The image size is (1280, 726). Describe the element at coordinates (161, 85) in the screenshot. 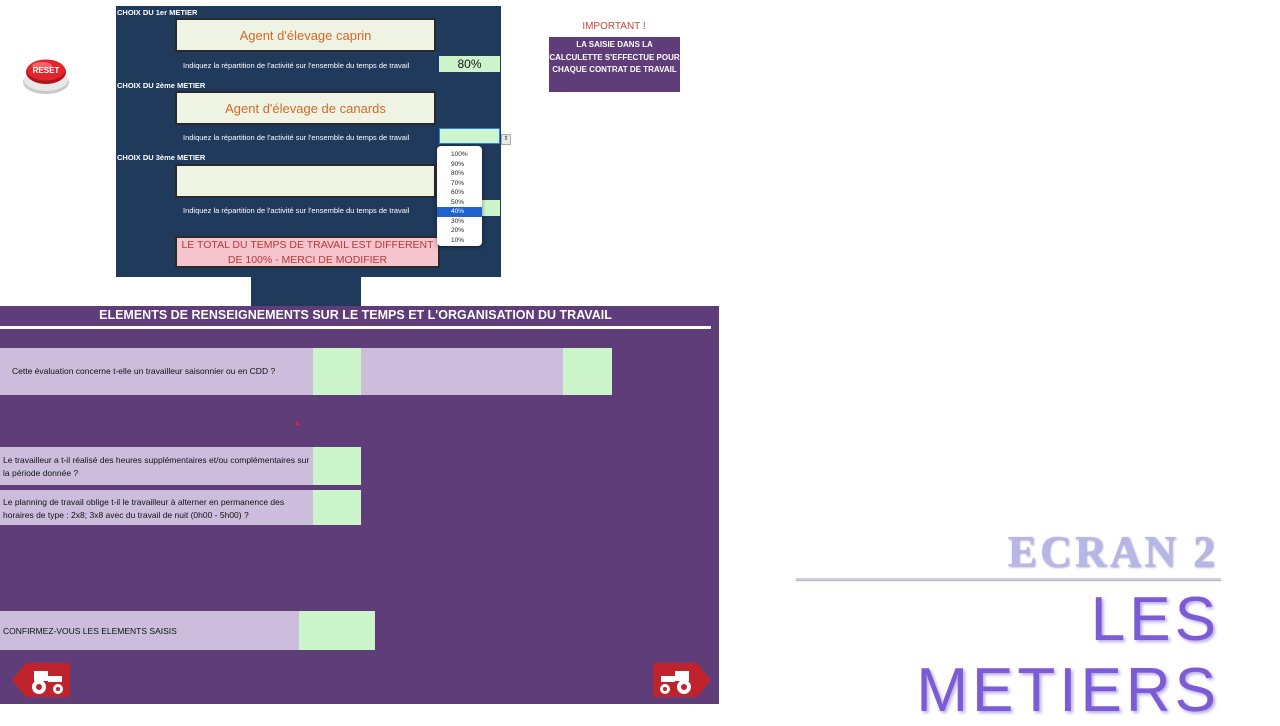

I see `job2-section-label: CHOIX DU 2ème METIER` at that location.